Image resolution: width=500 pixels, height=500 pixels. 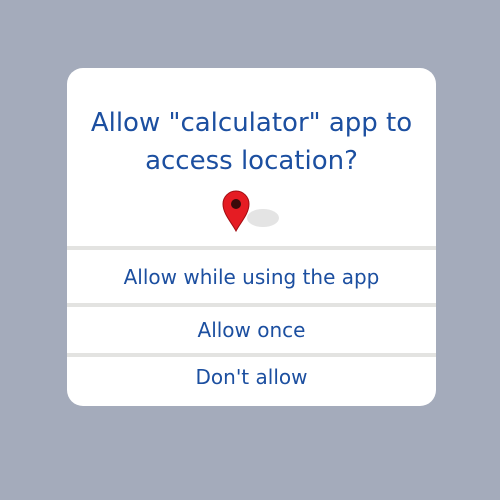 I want to click on dont-allow-button: Don't allow, so click(x=251, y=377).